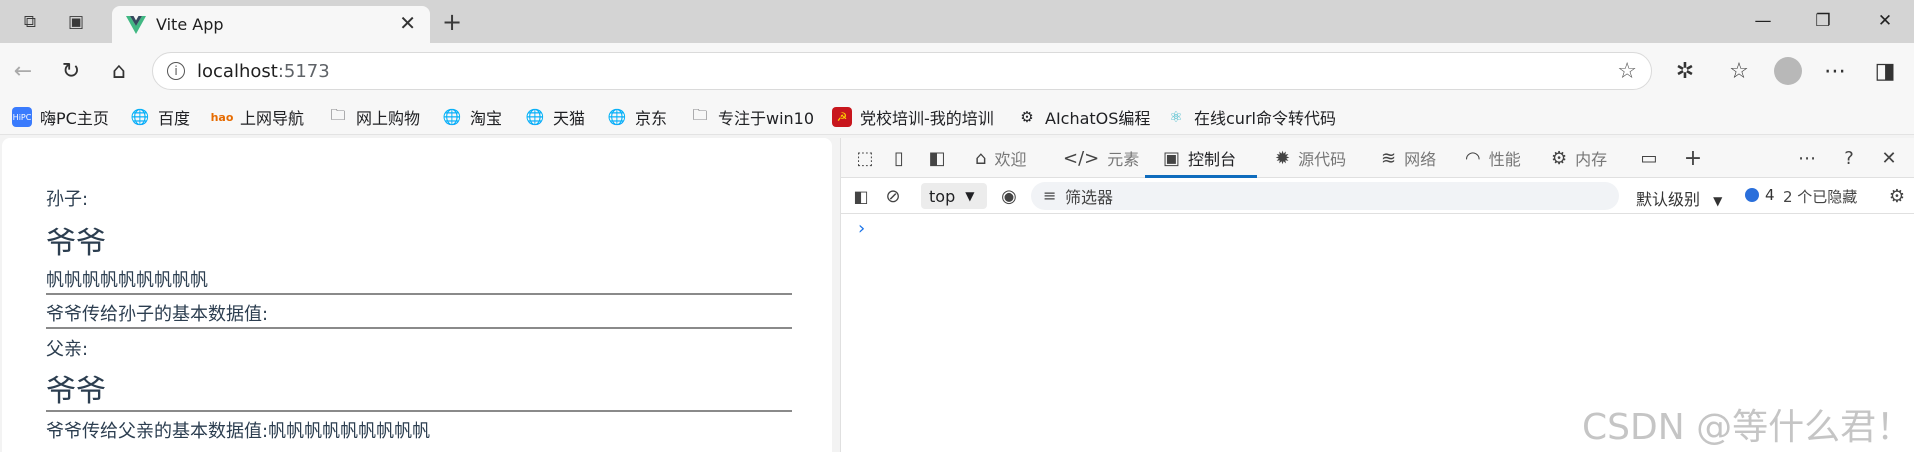 Image resolution: width=1914 pixels, height=452 pixels. I want to click on grandson-value: 帆帆帆帆帆帆帆帆帆, so click(127, 280).